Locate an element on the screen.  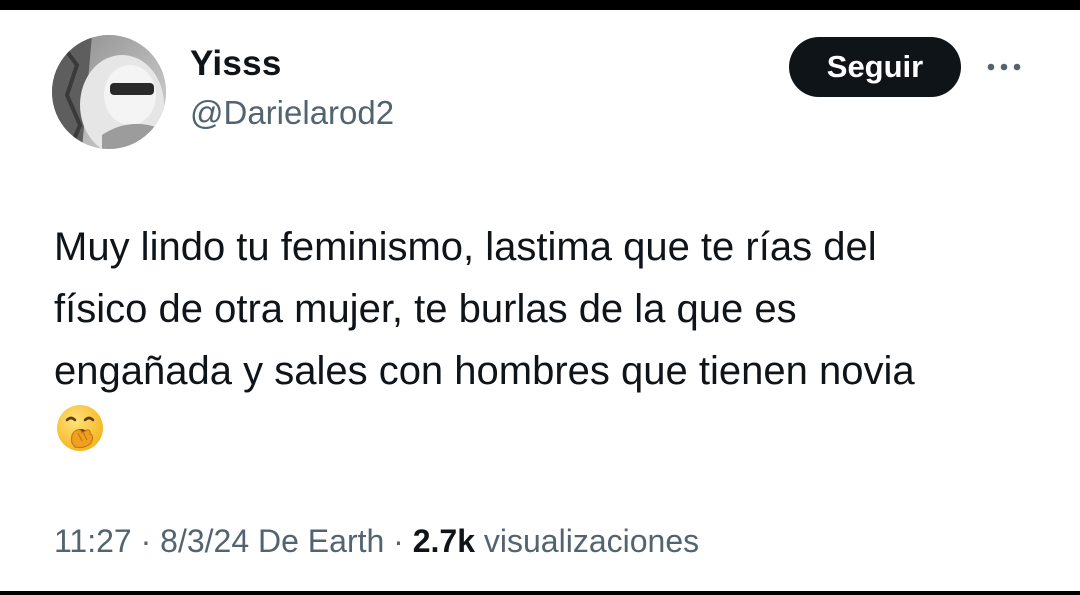
follow-button: Seguir is located at coordinates (875, 67).